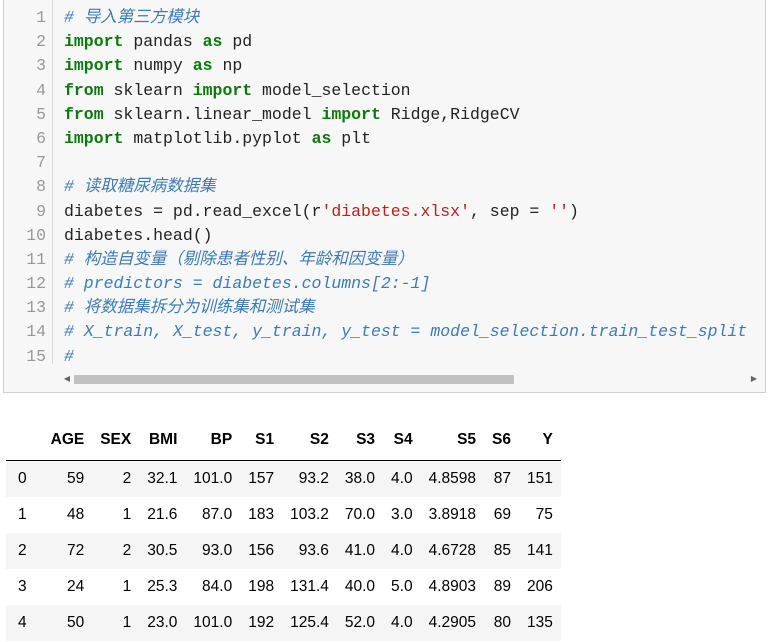 The width and height of the screenshot is (770, 642). Describe the element at coordinates (41, 90) in the screenshot. I see `line-number: 4` at that location.